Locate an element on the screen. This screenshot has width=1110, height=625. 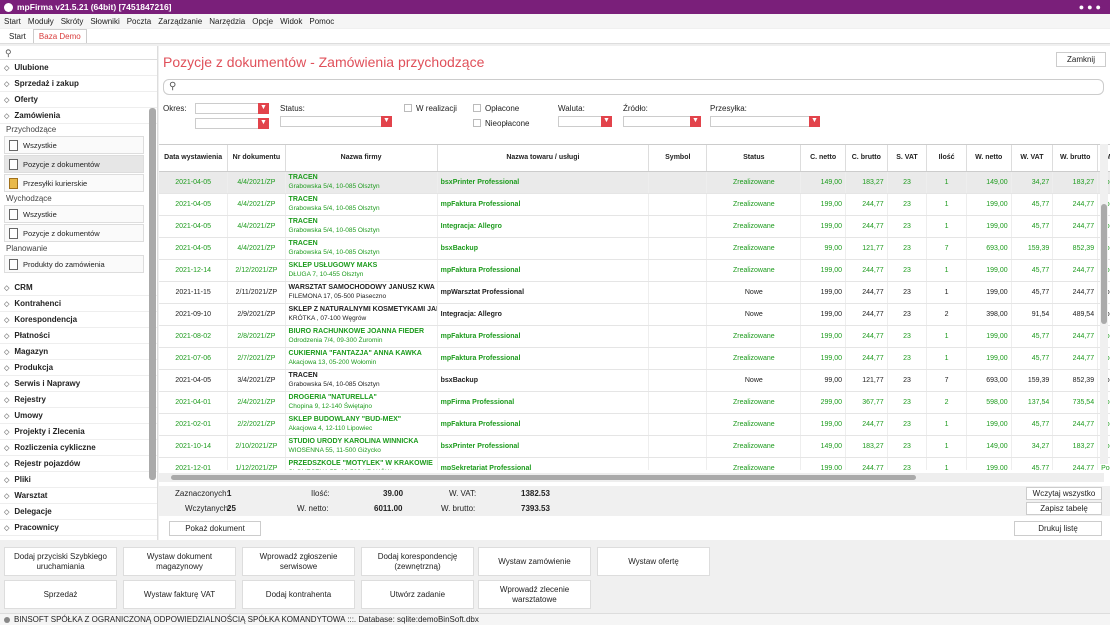
column-header: S. VAT is located at coordinates (907, 158).